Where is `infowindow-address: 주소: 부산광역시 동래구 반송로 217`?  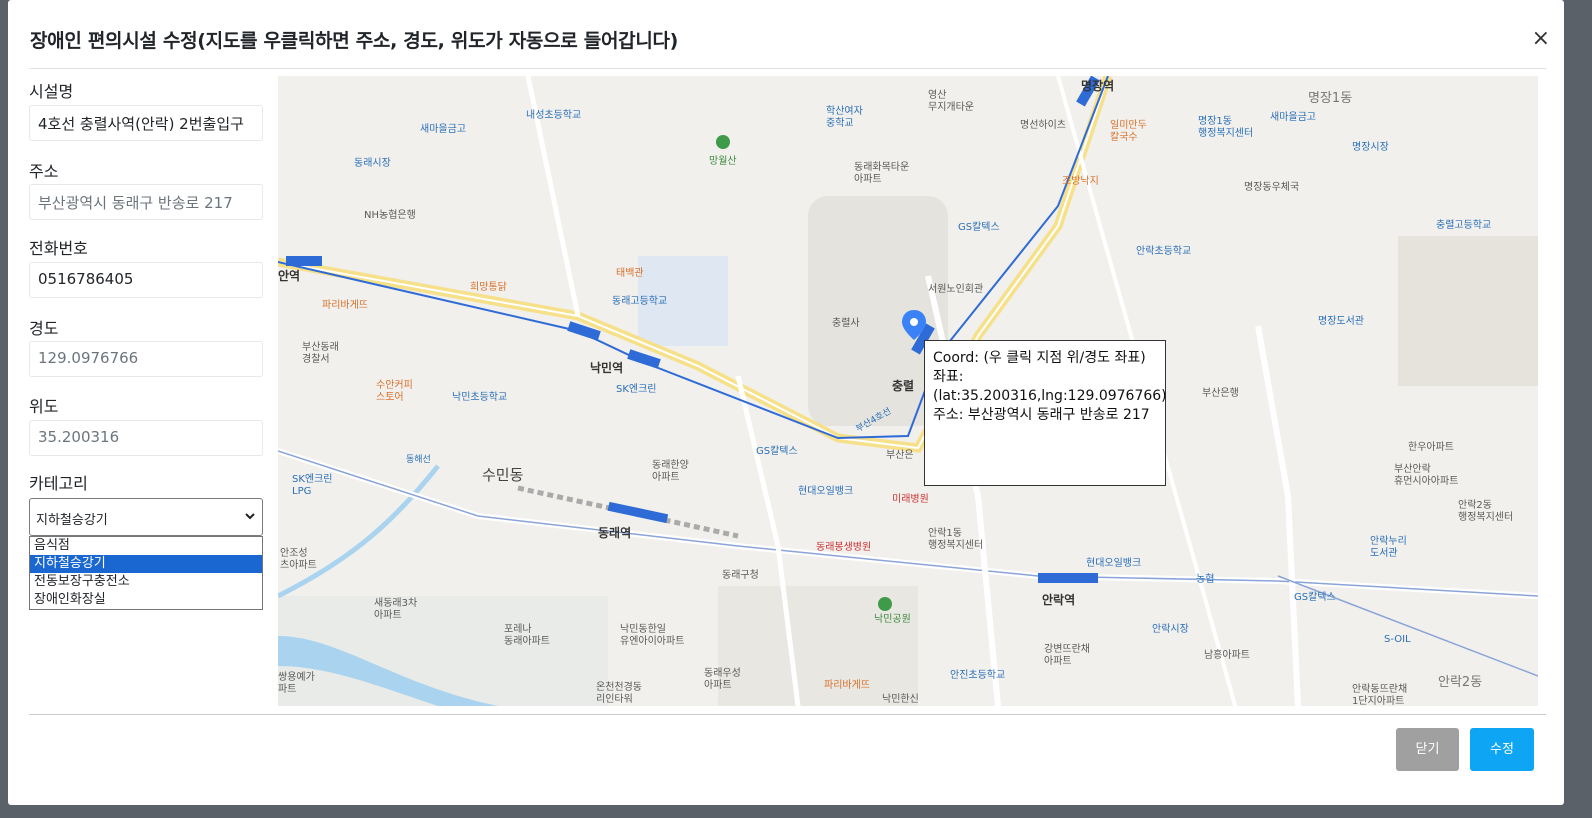 infowindow-address: 주소: 부산광역시 동래구 반송로 217 is located at coordinates (1041, 415).